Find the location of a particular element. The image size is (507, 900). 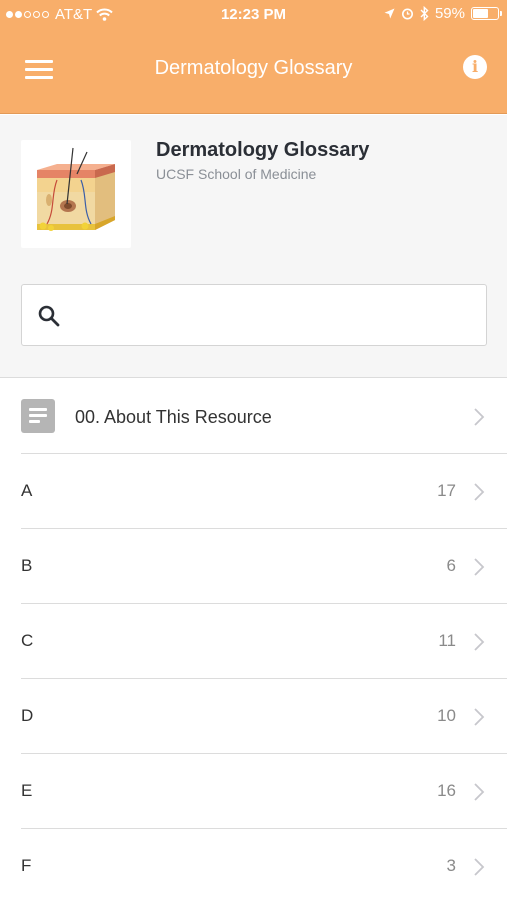

section-letter: F is located at coordinates (26, 865).